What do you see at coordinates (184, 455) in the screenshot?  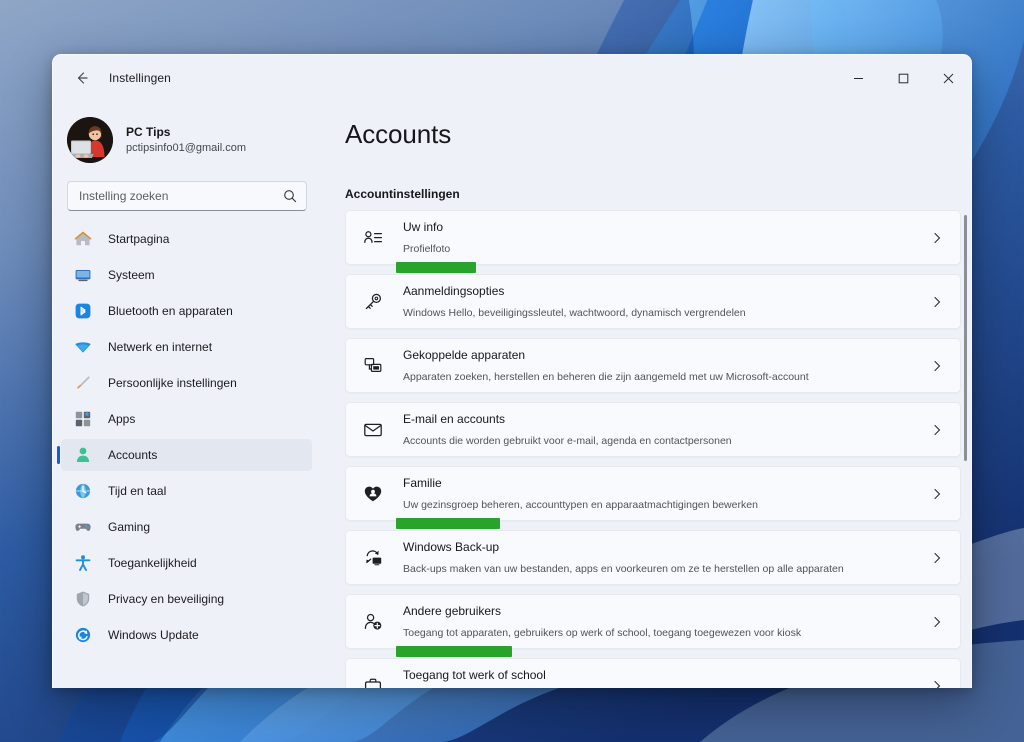 I see `sidebar-item-accounts: Accounts` at bounding box center [184, 455].